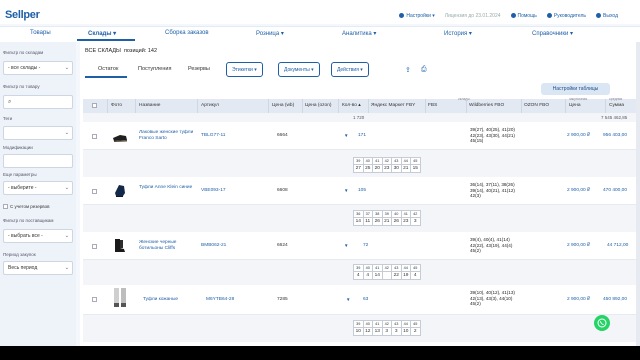  I want to click on product-name-link: Женские черные ботильоны Cliffs, so click(167, 246).